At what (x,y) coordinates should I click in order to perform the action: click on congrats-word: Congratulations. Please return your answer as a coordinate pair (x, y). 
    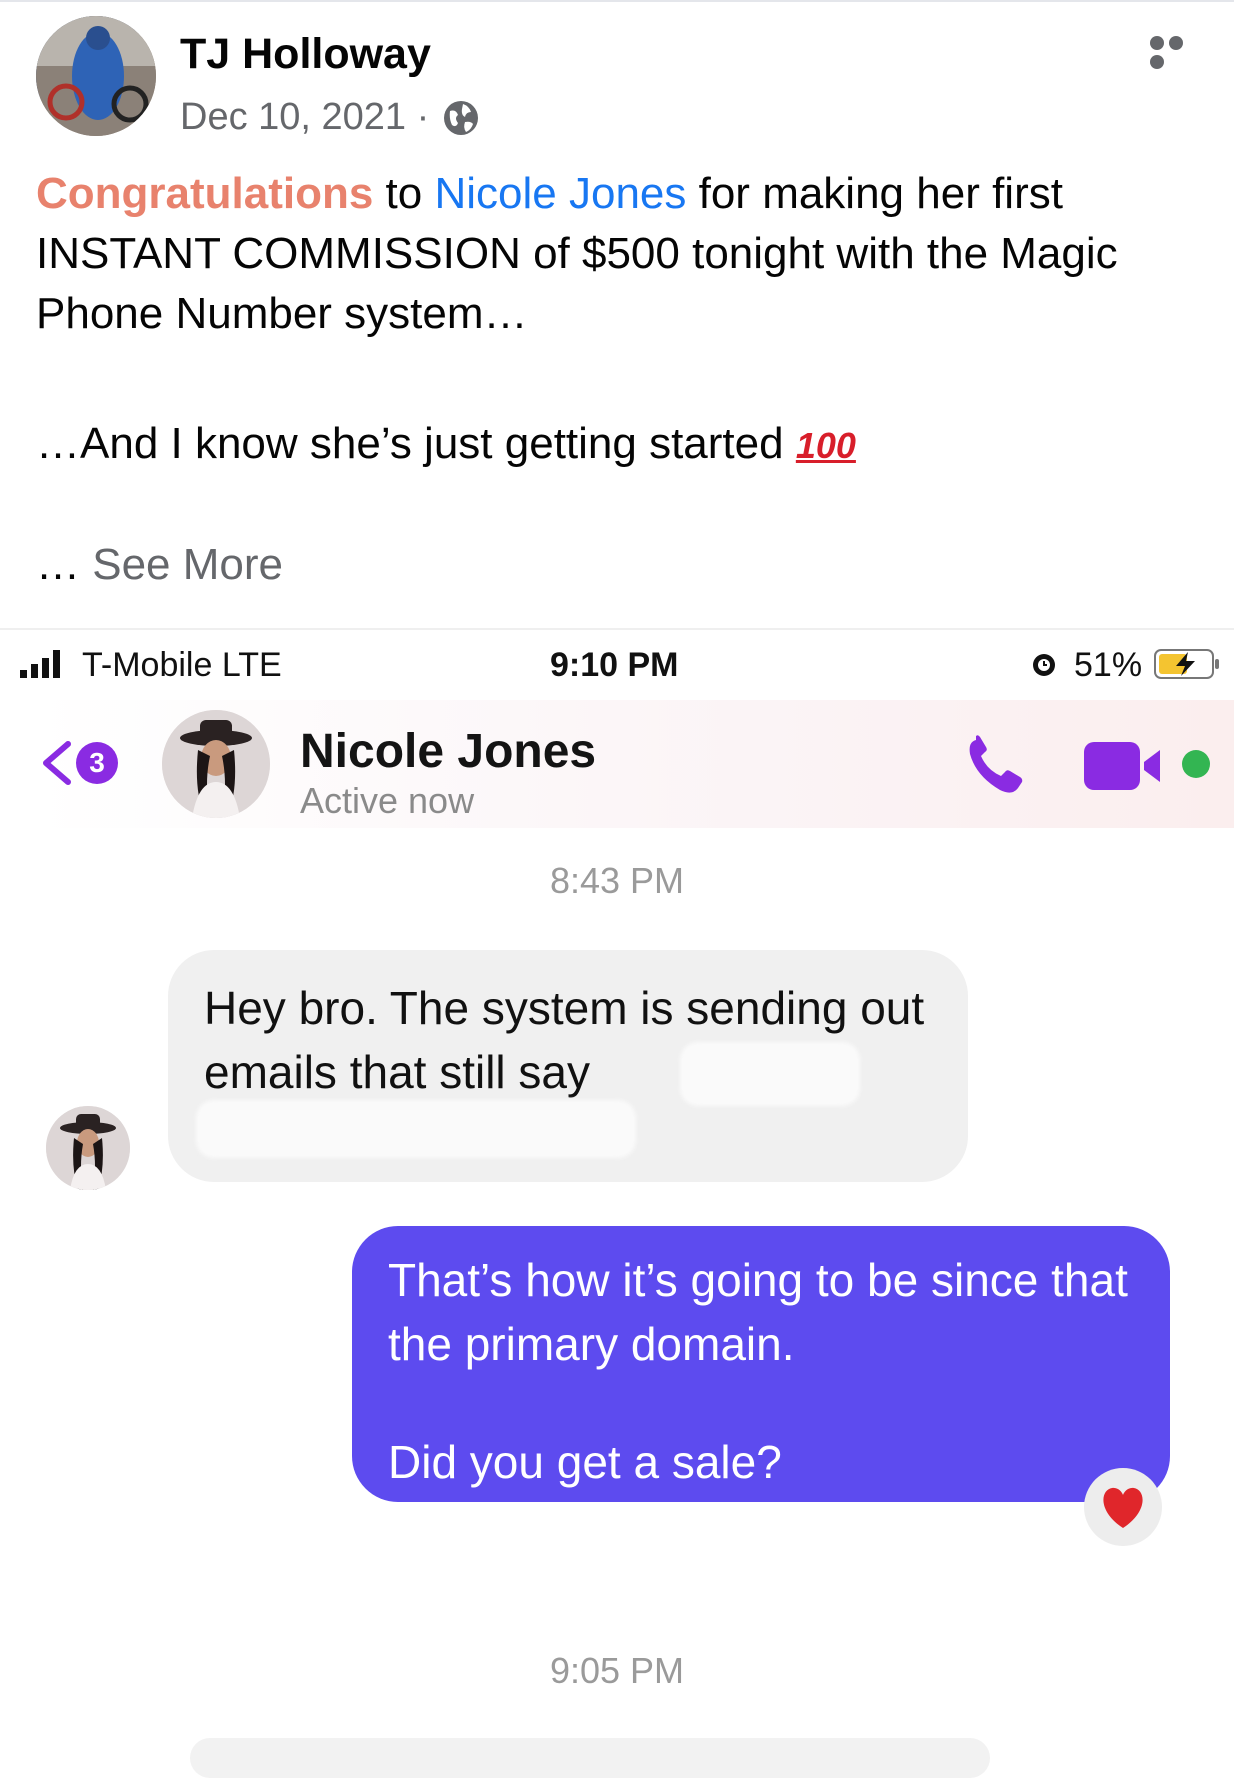
    Looking at the image, I should click on (205, 193).